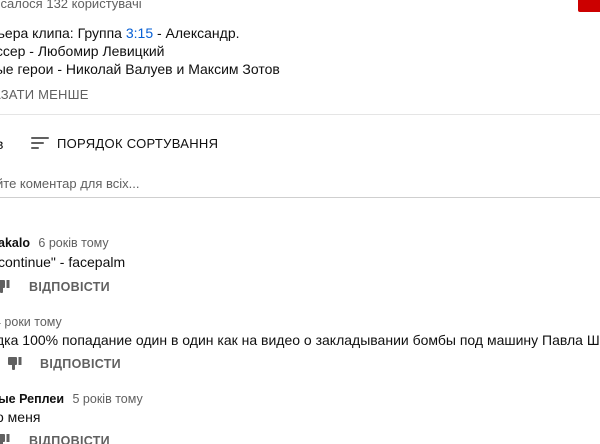  I want to click on sort-icon, so click(40, 143).